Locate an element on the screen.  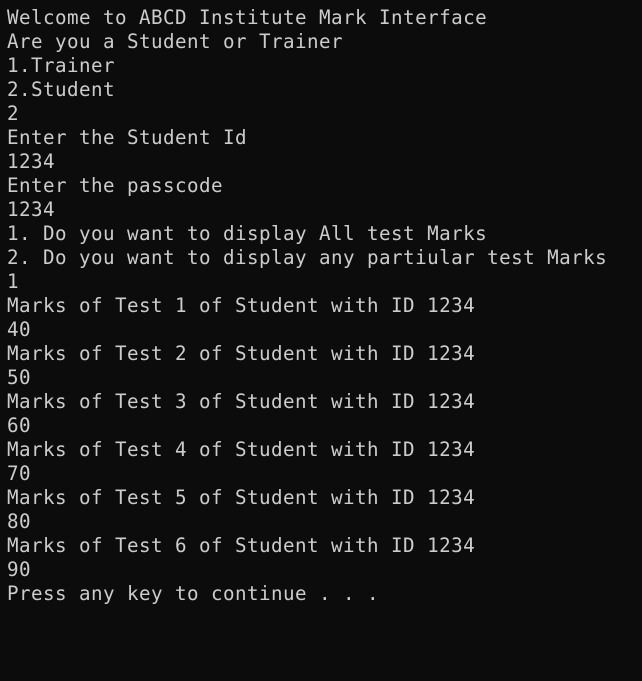
console-line-test-1-label: Marks of Test 1 of Student with ID 1234 is located at coordinates (241, 305).